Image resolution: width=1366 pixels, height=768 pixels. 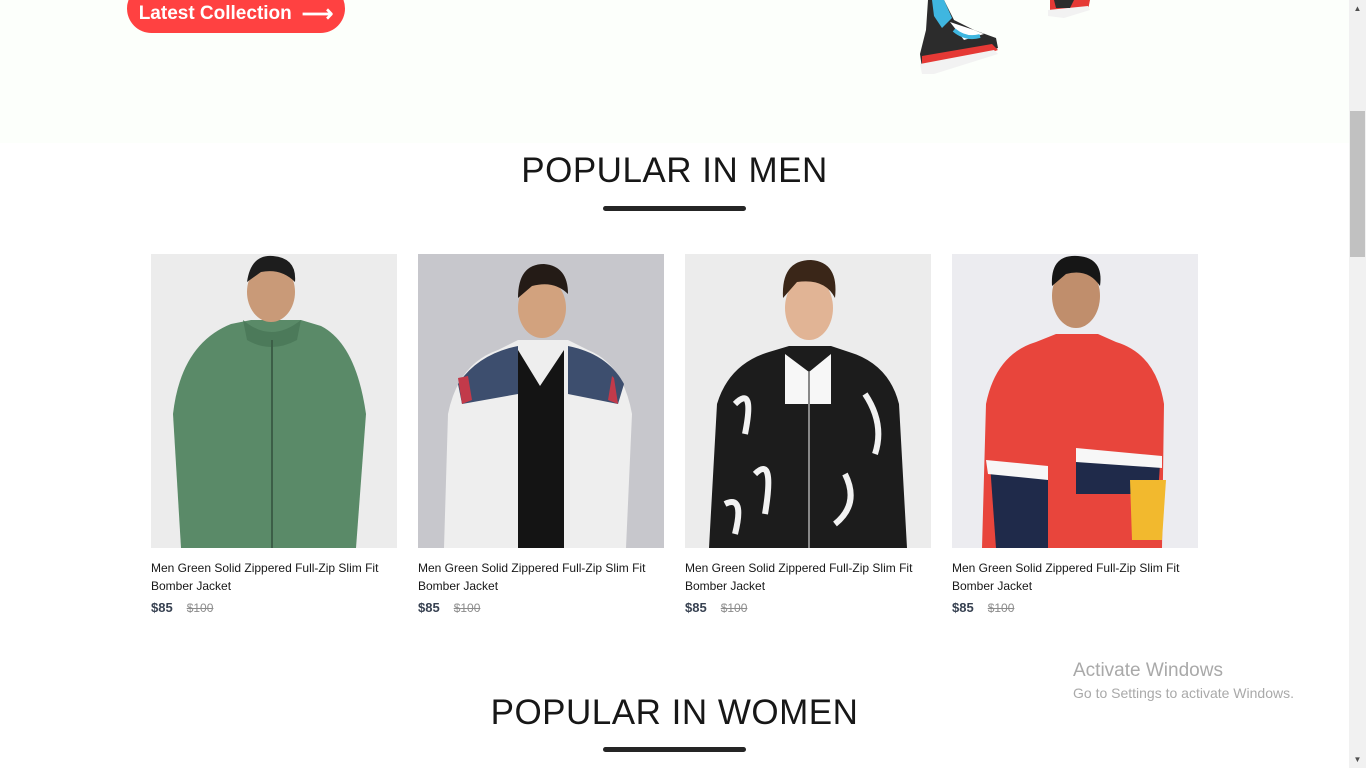 What do you see at coordinates (1357, 759) in the screenshot?
I see `scroll-down-arrow-icon: ▼` at bounding box center [1357, 759].